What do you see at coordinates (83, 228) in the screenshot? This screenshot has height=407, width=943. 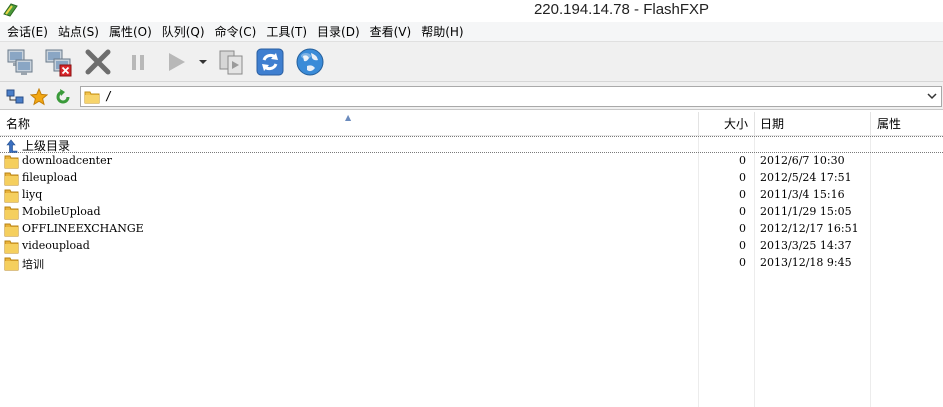 I see `file-name: OFFLINEEXCHANGE` at bounding box center [83, 228].